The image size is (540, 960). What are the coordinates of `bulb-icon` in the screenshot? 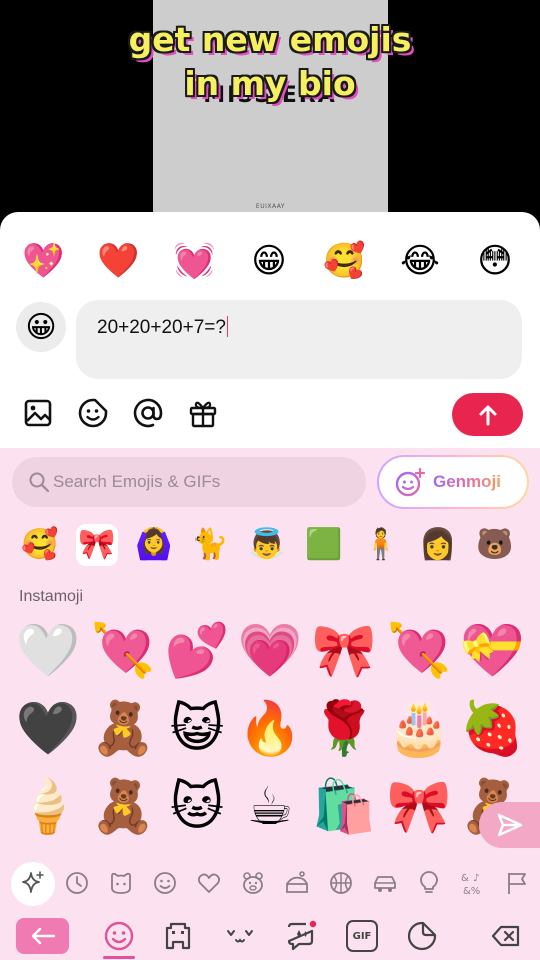 It's located at (429, 883).